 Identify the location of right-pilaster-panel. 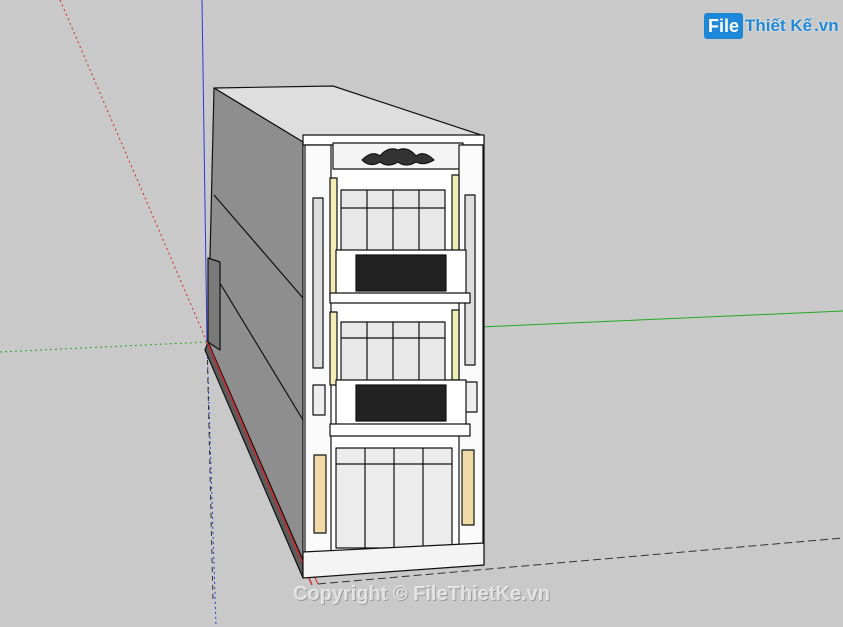
(471, 397).